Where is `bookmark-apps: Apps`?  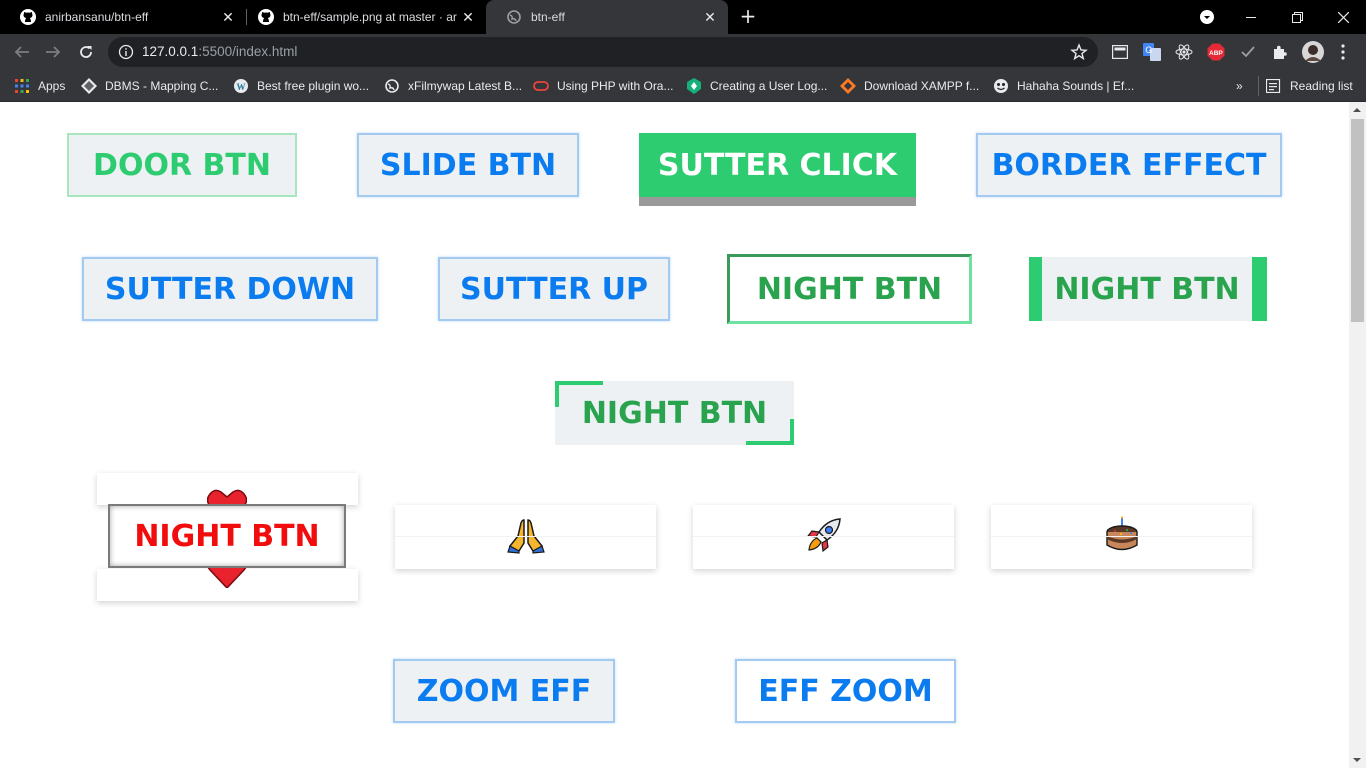 bookmark-apps: Apps is located at coordinates (39, 86).